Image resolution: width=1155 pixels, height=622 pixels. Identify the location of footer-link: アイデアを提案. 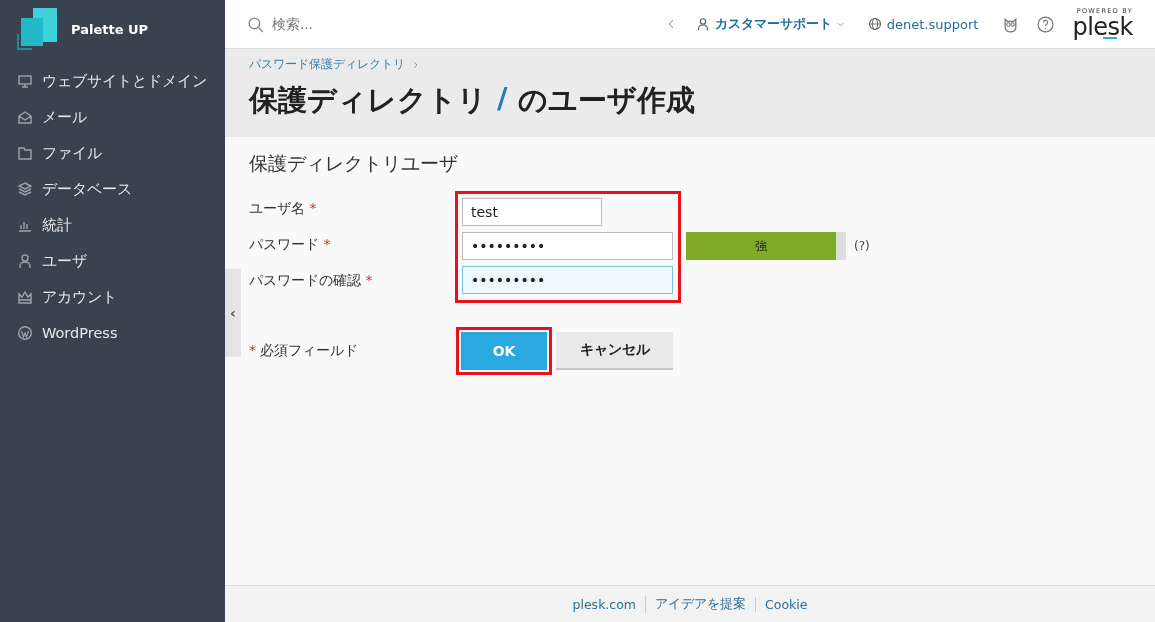
(700, 604).